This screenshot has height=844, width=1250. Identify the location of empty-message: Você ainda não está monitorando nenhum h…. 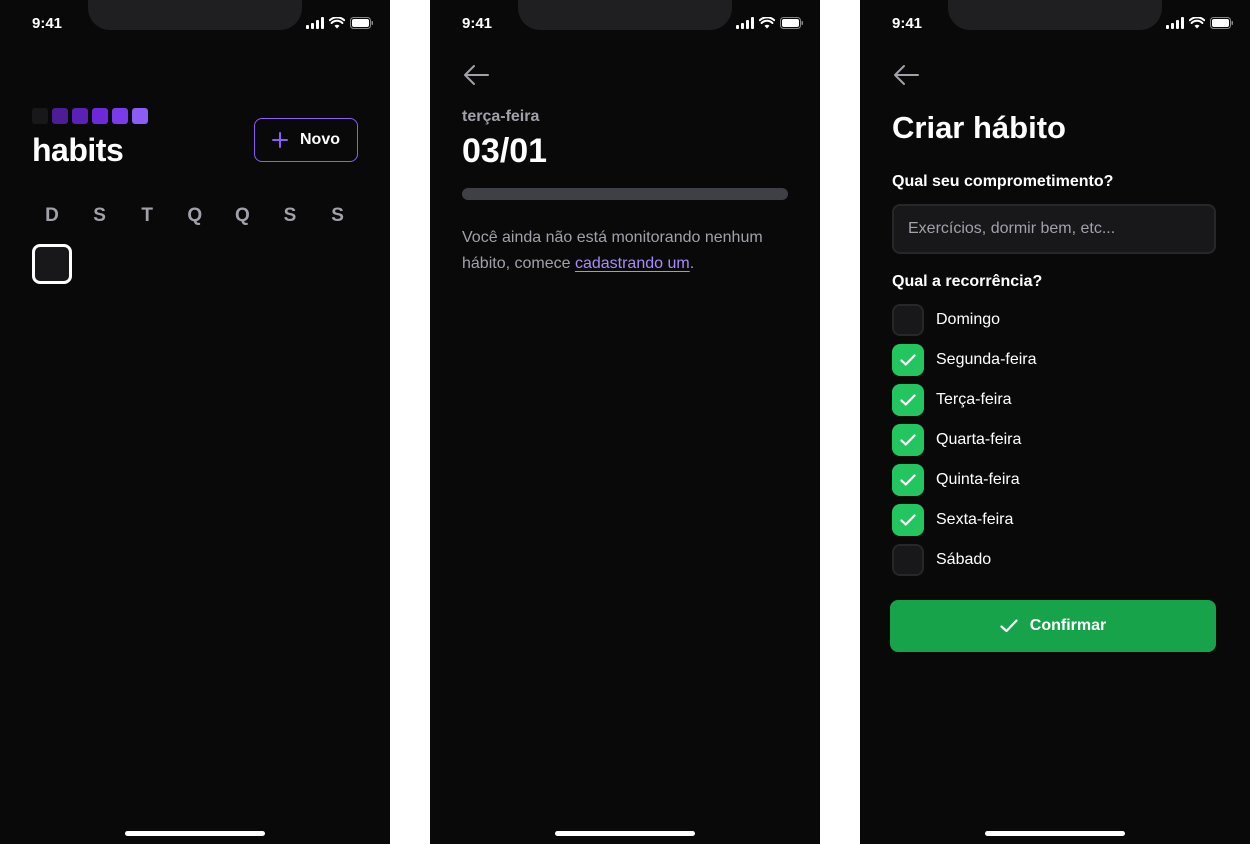
(627, 251).